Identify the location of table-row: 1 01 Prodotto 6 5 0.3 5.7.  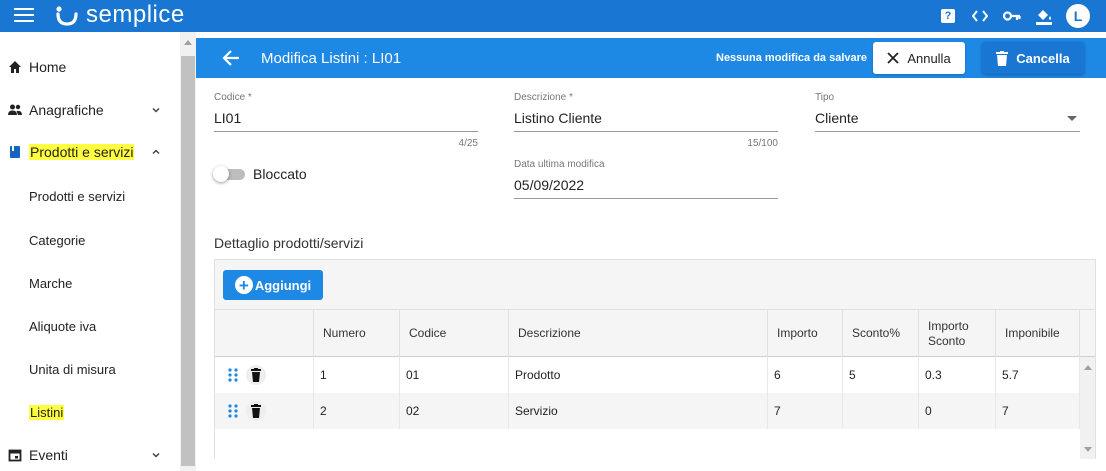
(647, 375).